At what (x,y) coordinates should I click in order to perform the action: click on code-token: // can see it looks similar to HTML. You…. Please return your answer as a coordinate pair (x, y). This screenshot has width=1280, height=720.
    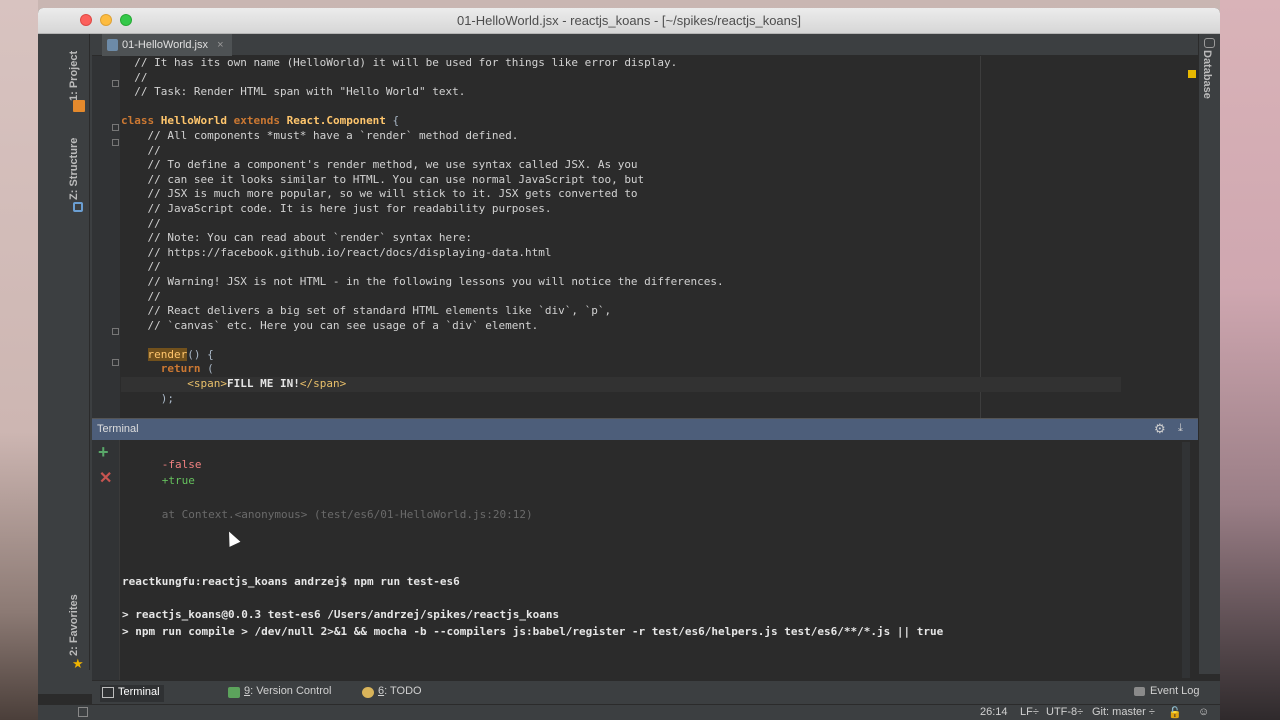
    Looking at the image, I should click on (383, 179).